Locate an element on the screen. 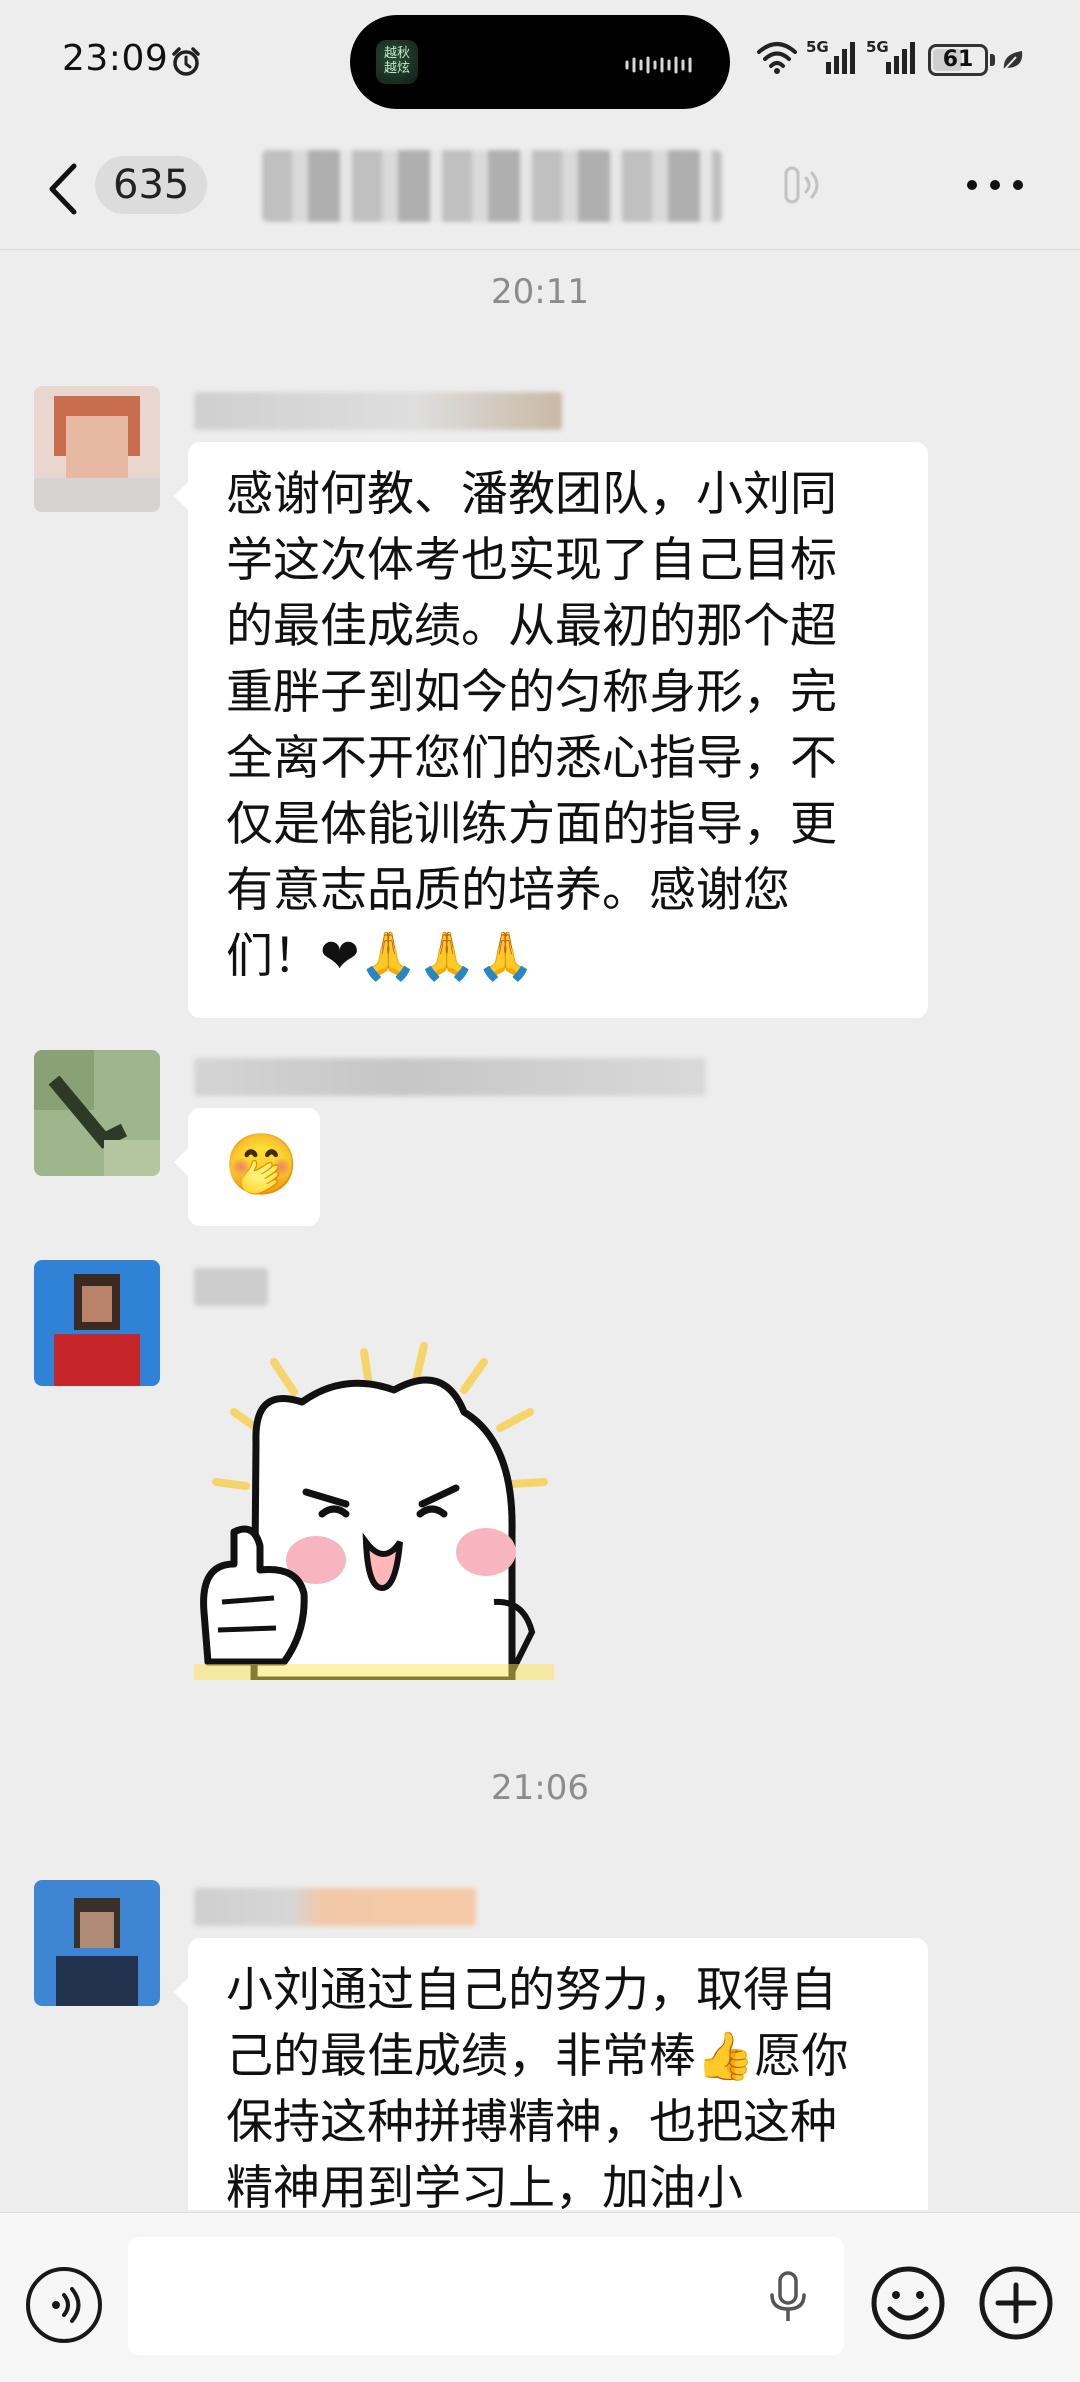 The image size is (1080, 2382). more-icon is located at coordinates (995, 185).